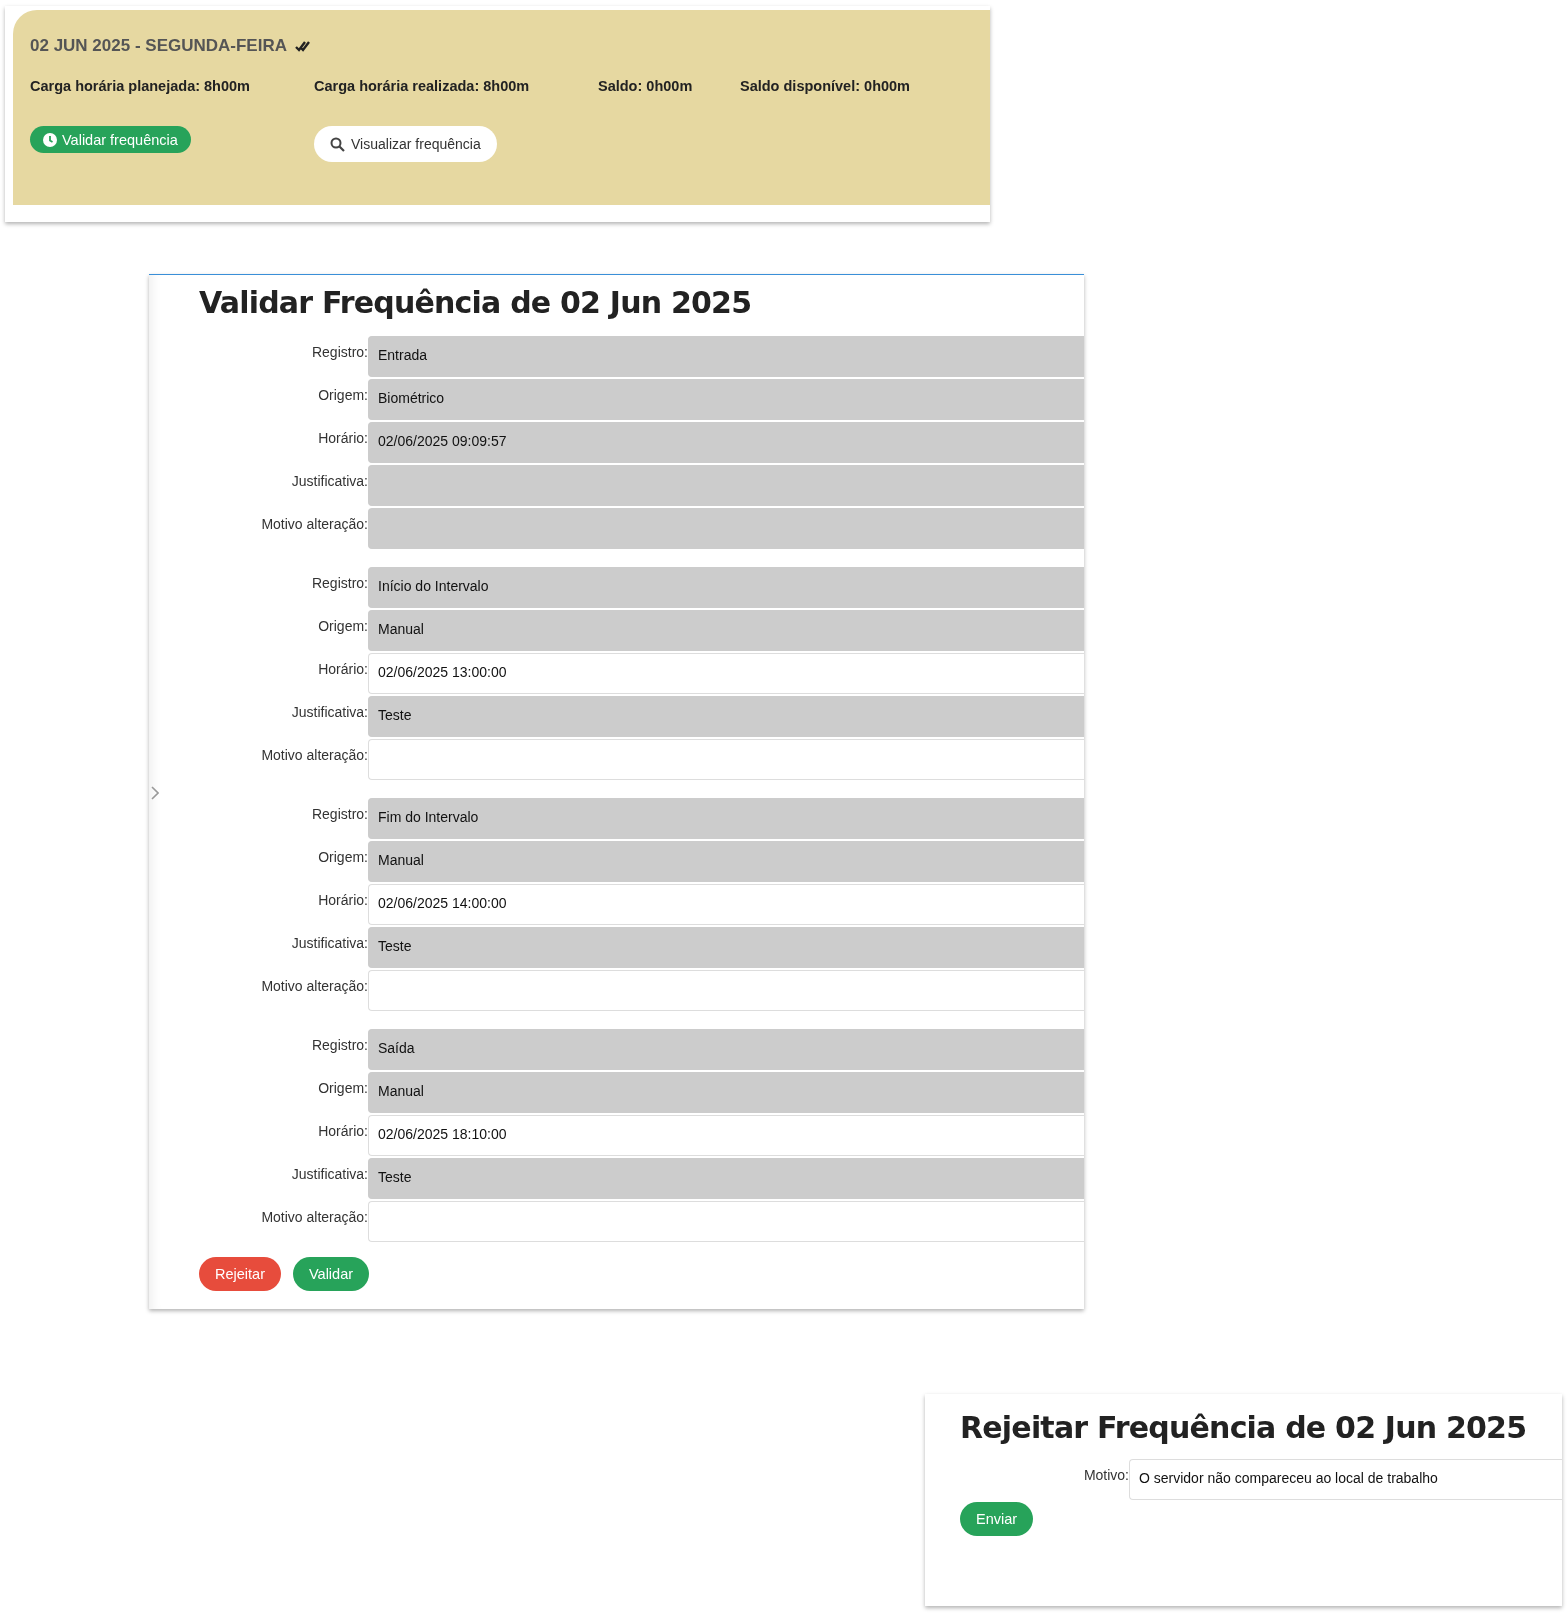  What do you see at coordinates (726, 442) in the screenshot?
I see `input-field: 02/06/2025 09:09:57` at bounding box center [726, 442].